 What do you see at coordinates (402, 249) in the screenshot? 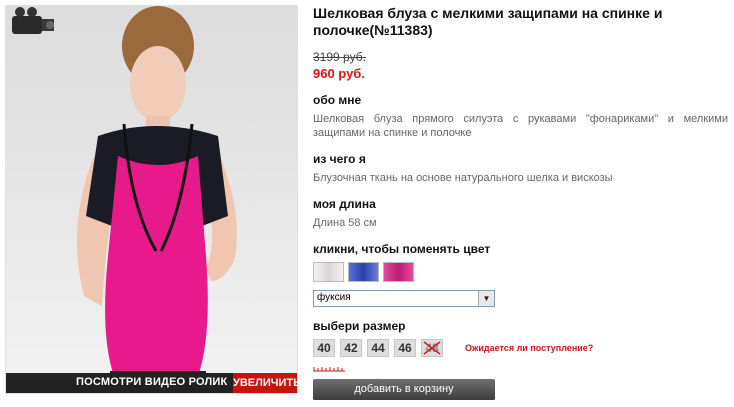
I see `color-heading: кликни, чтобы поменять цвет` at bounding box center [402, 249].